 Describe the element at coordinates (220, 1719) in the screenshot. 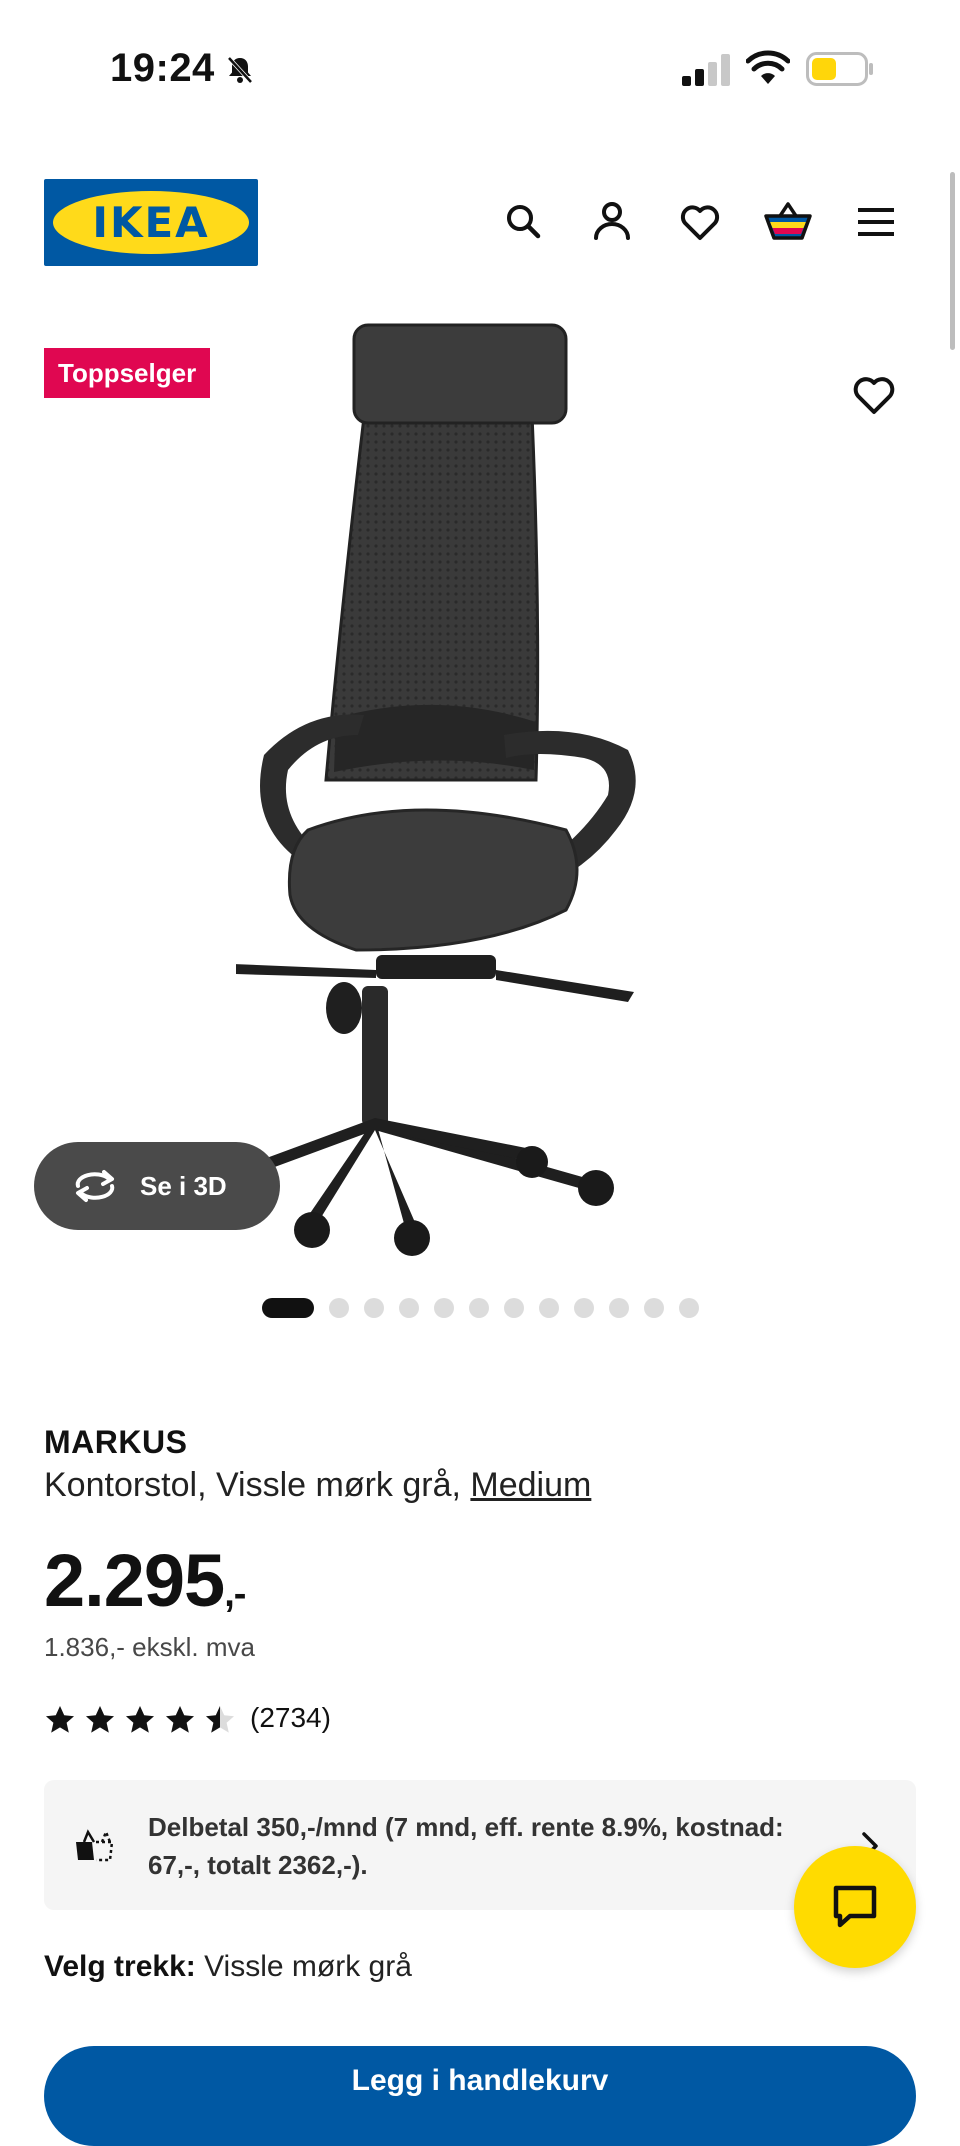

I see `star-half-icon` at that location.